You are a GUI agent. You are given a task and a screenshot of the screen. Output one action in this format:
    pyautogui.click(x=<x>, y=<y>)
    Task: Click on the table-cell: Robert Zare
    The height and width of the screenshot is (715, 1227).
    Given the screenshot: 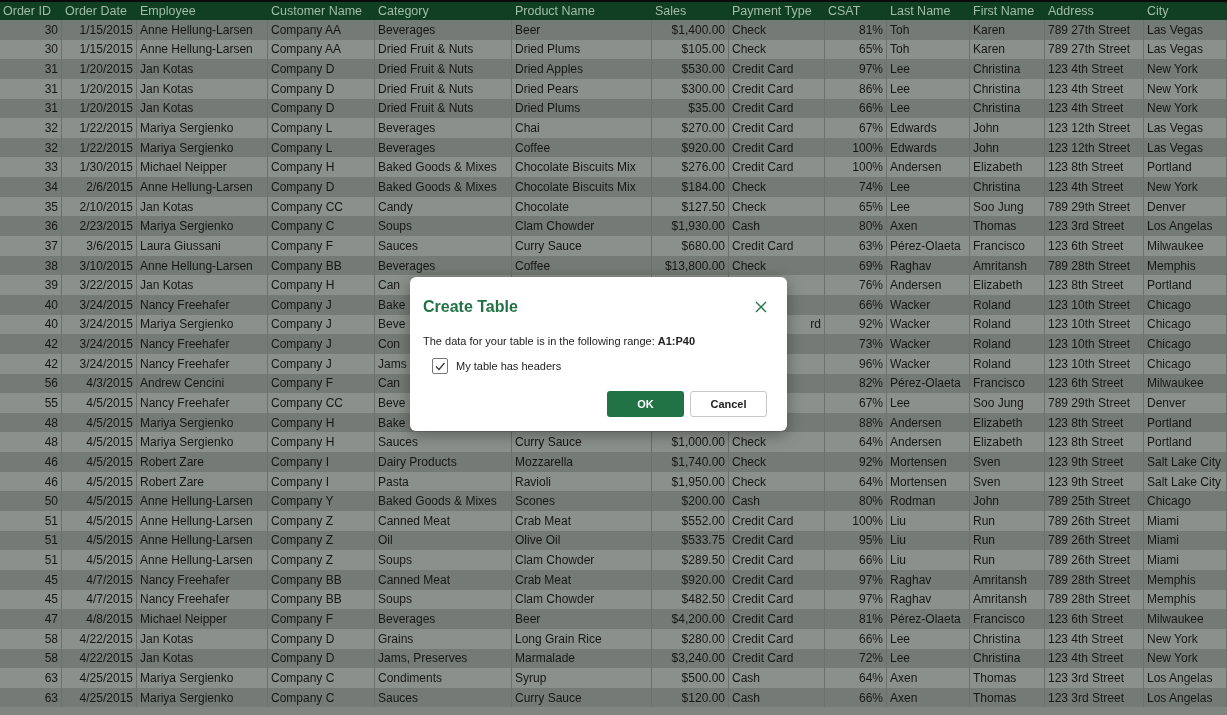 What is the action you would take?
    pyautogui.click(x=172, y=481)
    